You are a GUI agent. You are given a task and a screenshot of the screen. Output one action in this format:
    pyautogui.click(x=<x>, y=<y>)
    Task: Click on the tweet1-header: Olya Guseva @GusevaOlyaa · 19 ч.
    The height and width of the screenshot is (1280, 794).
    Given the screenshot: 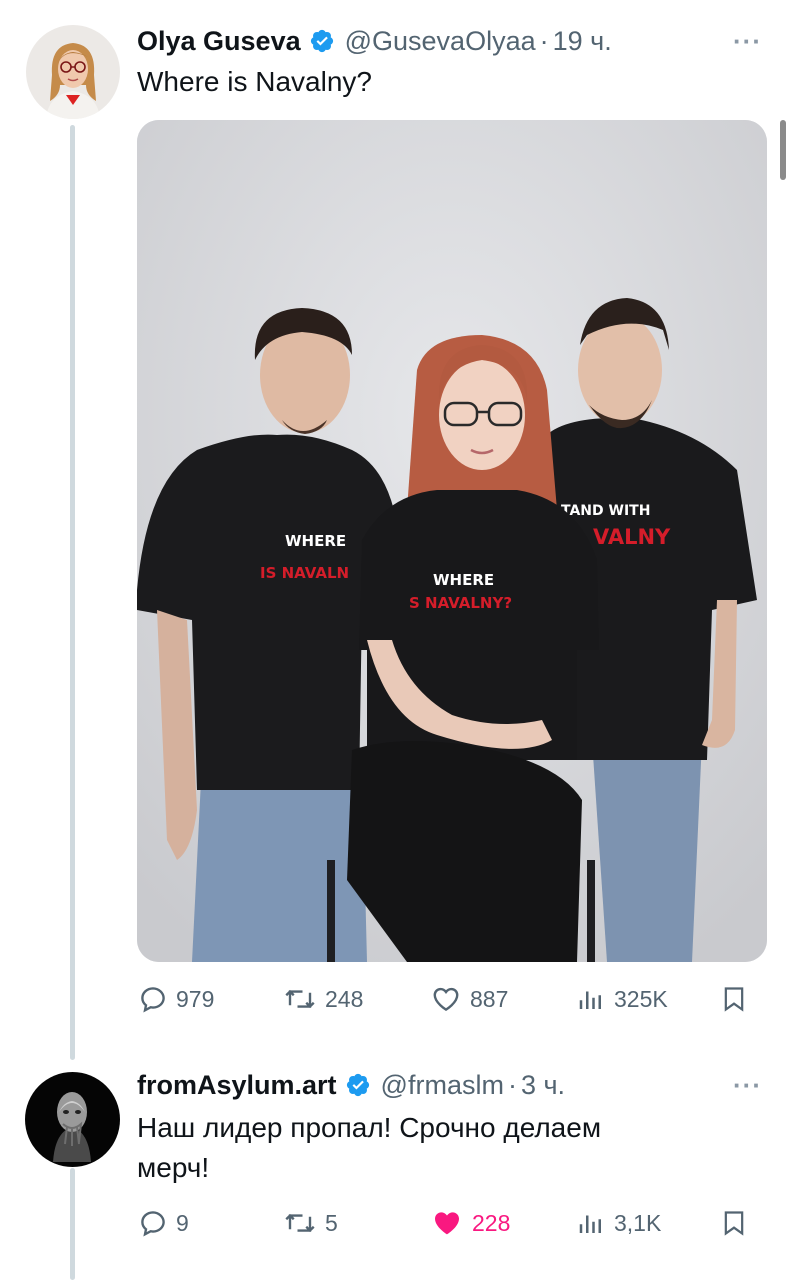 What is the action you would take?
    pyautogui.click(x=374, y=41)
    